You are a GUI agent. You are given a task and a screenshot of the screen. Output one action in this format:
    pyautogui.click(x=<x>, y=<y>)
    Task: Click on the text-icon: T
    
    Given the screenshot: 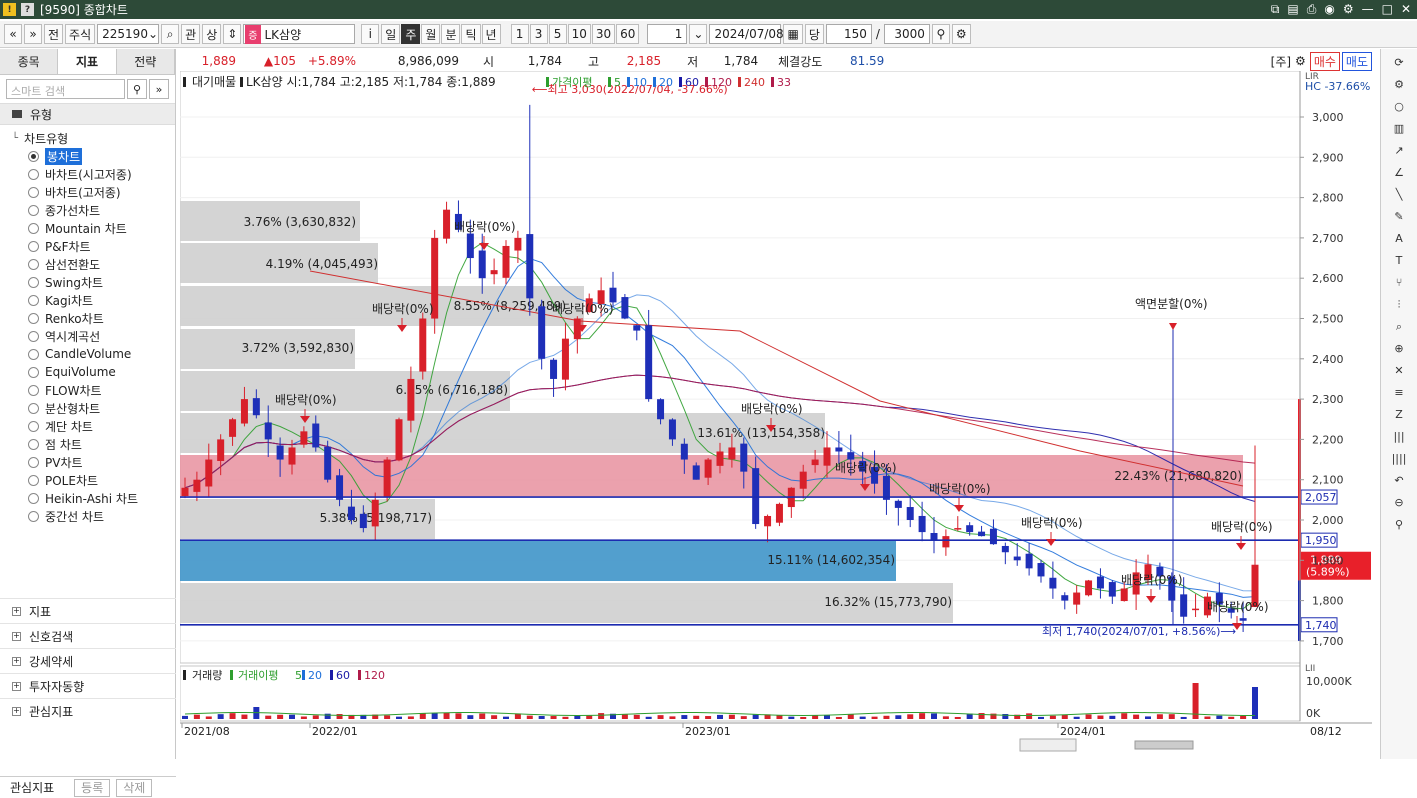 What is the action you would take?
    pyautogui.click(x=1399, y=260)
    